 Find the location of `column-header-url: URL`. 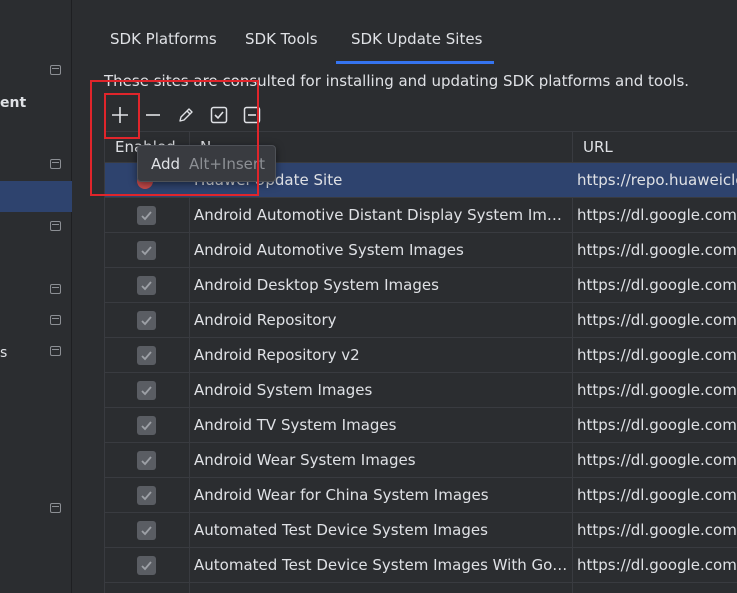

column-header-url: URL is located at coordinates (598, 147).